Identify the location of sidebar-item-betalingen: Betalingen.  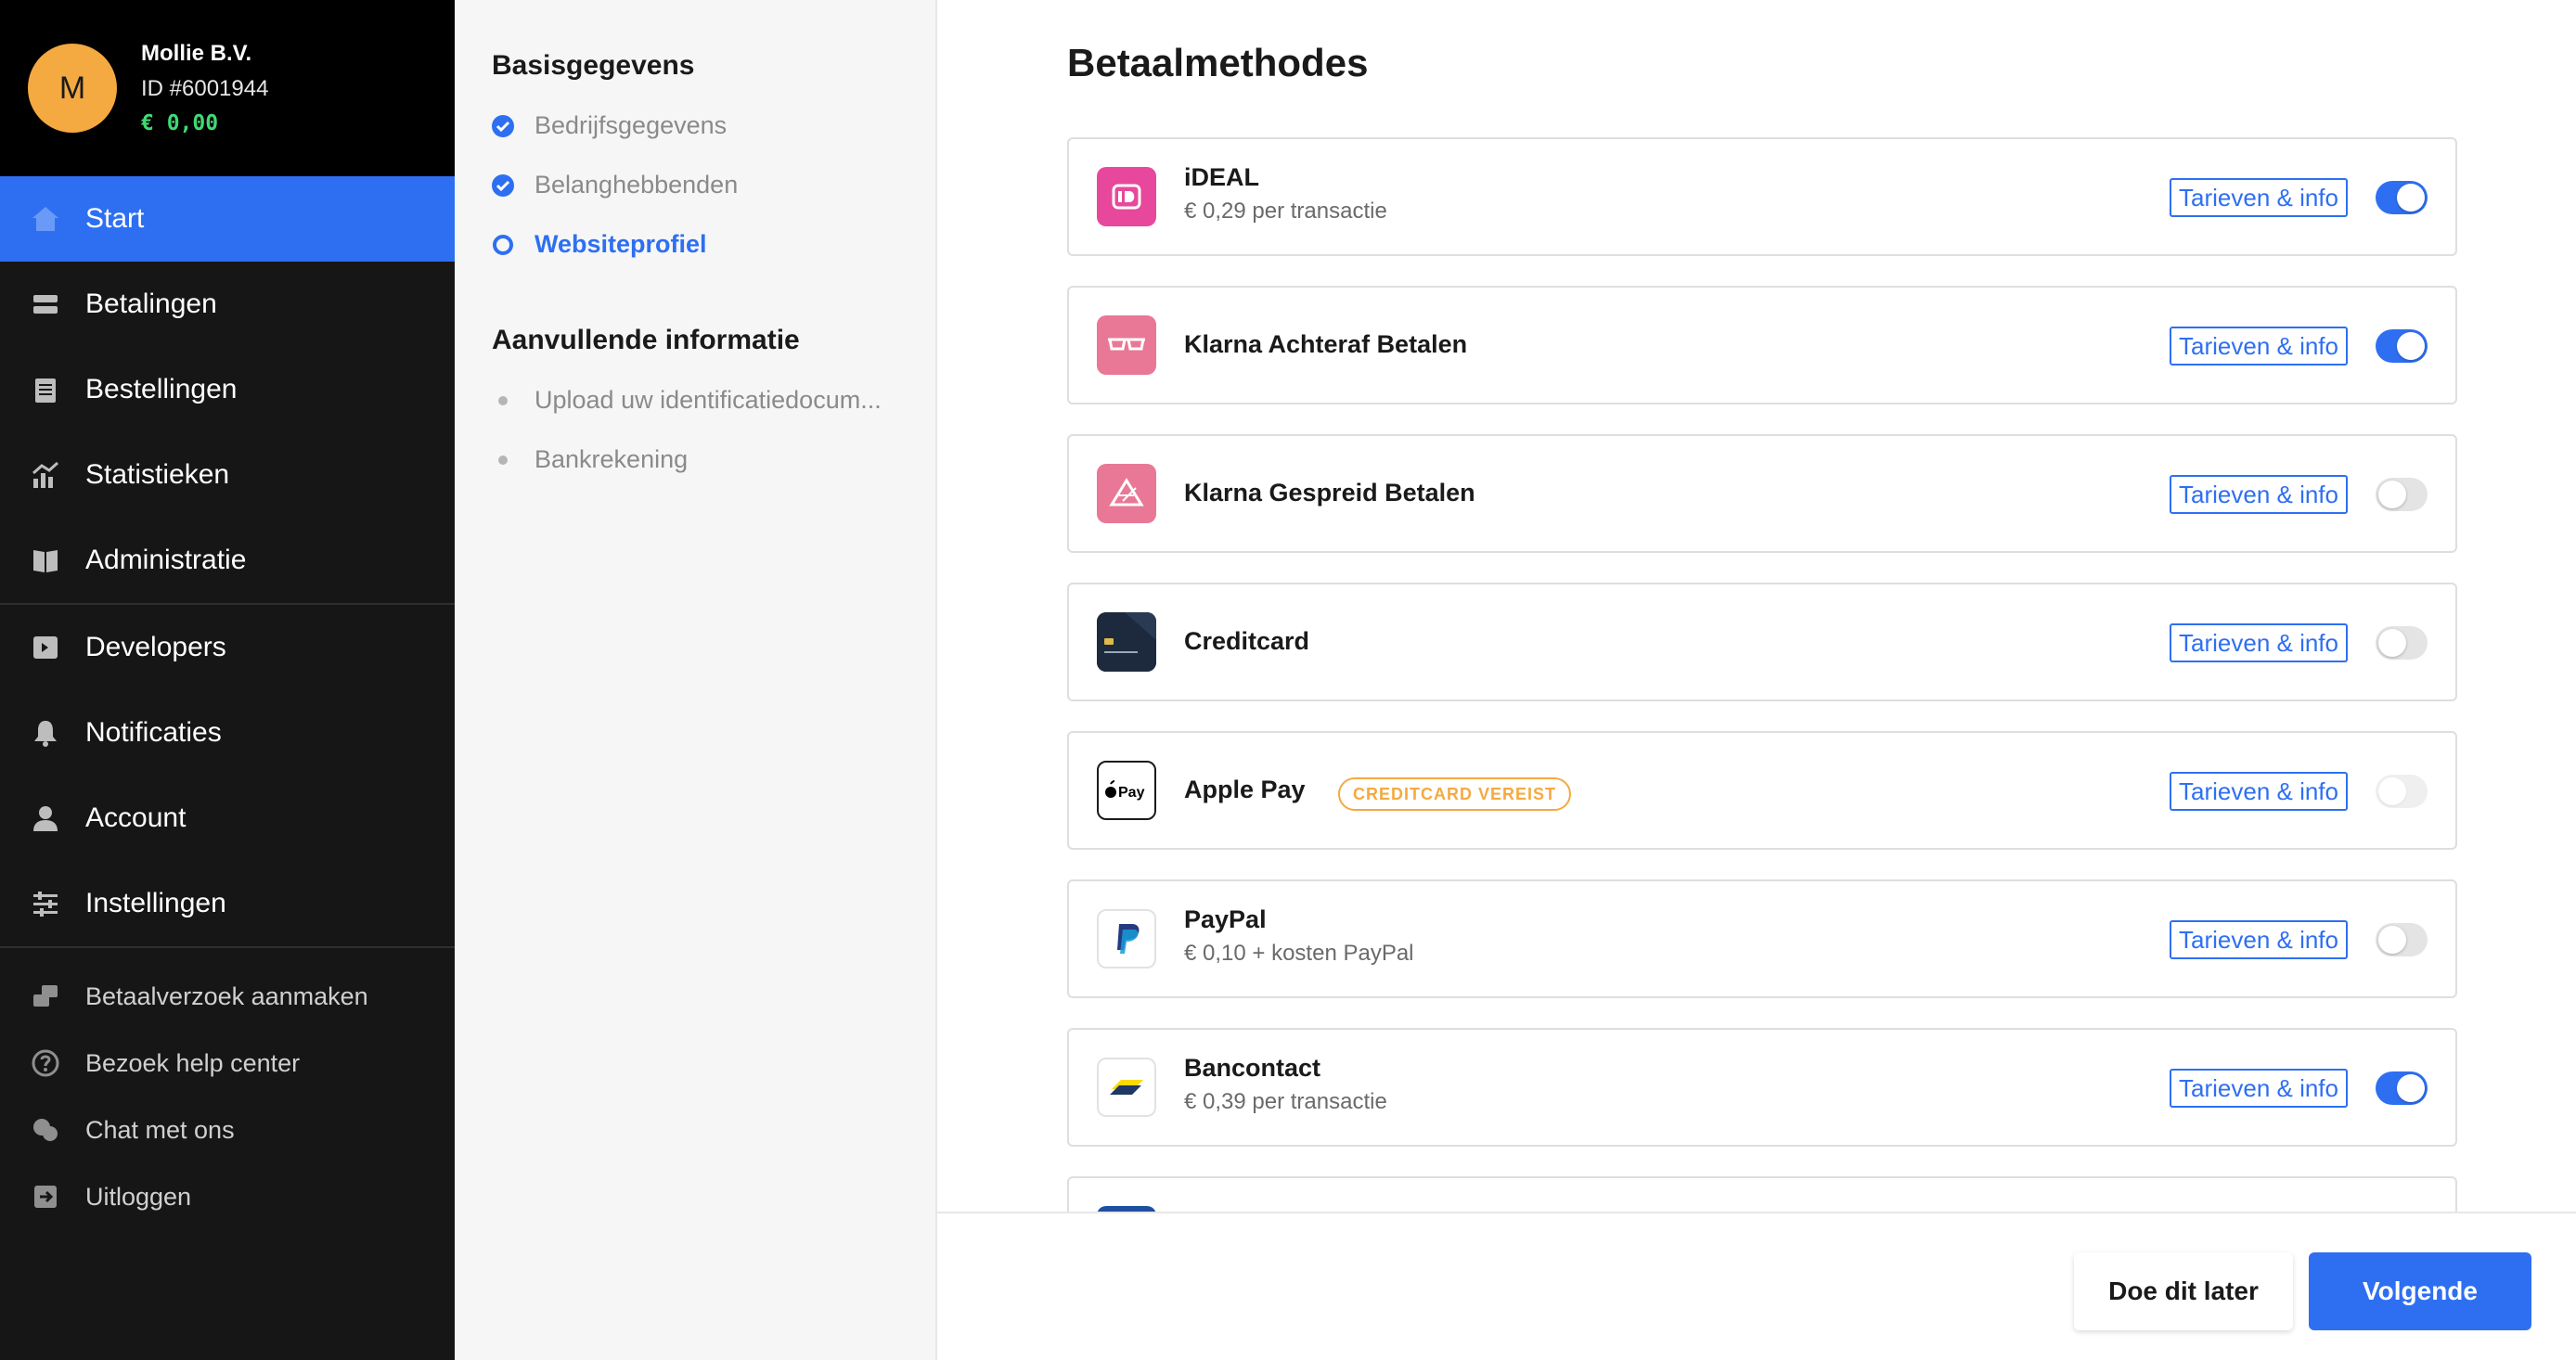
(228, 304).